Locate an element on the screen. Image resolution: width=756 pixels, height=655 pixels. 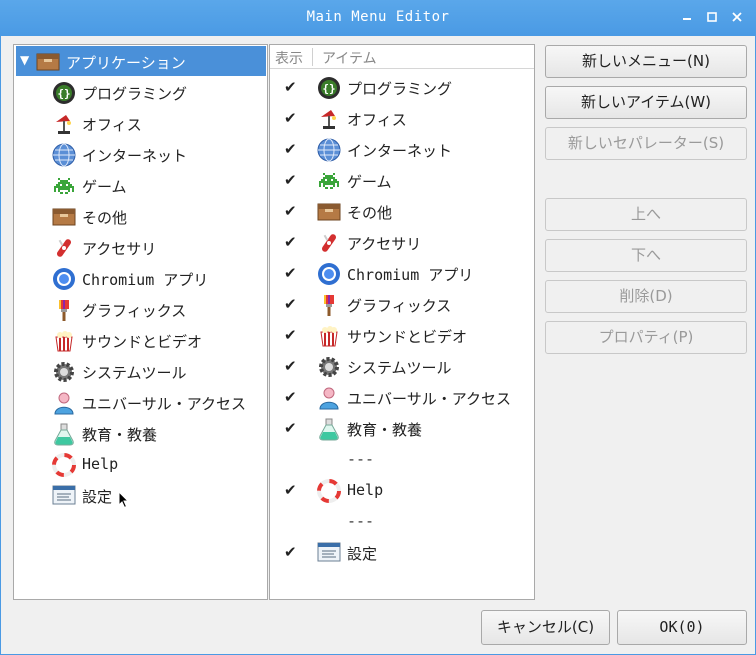
new-menu-button: 新しいメニュー(N) is located at coordinates (646, 61).